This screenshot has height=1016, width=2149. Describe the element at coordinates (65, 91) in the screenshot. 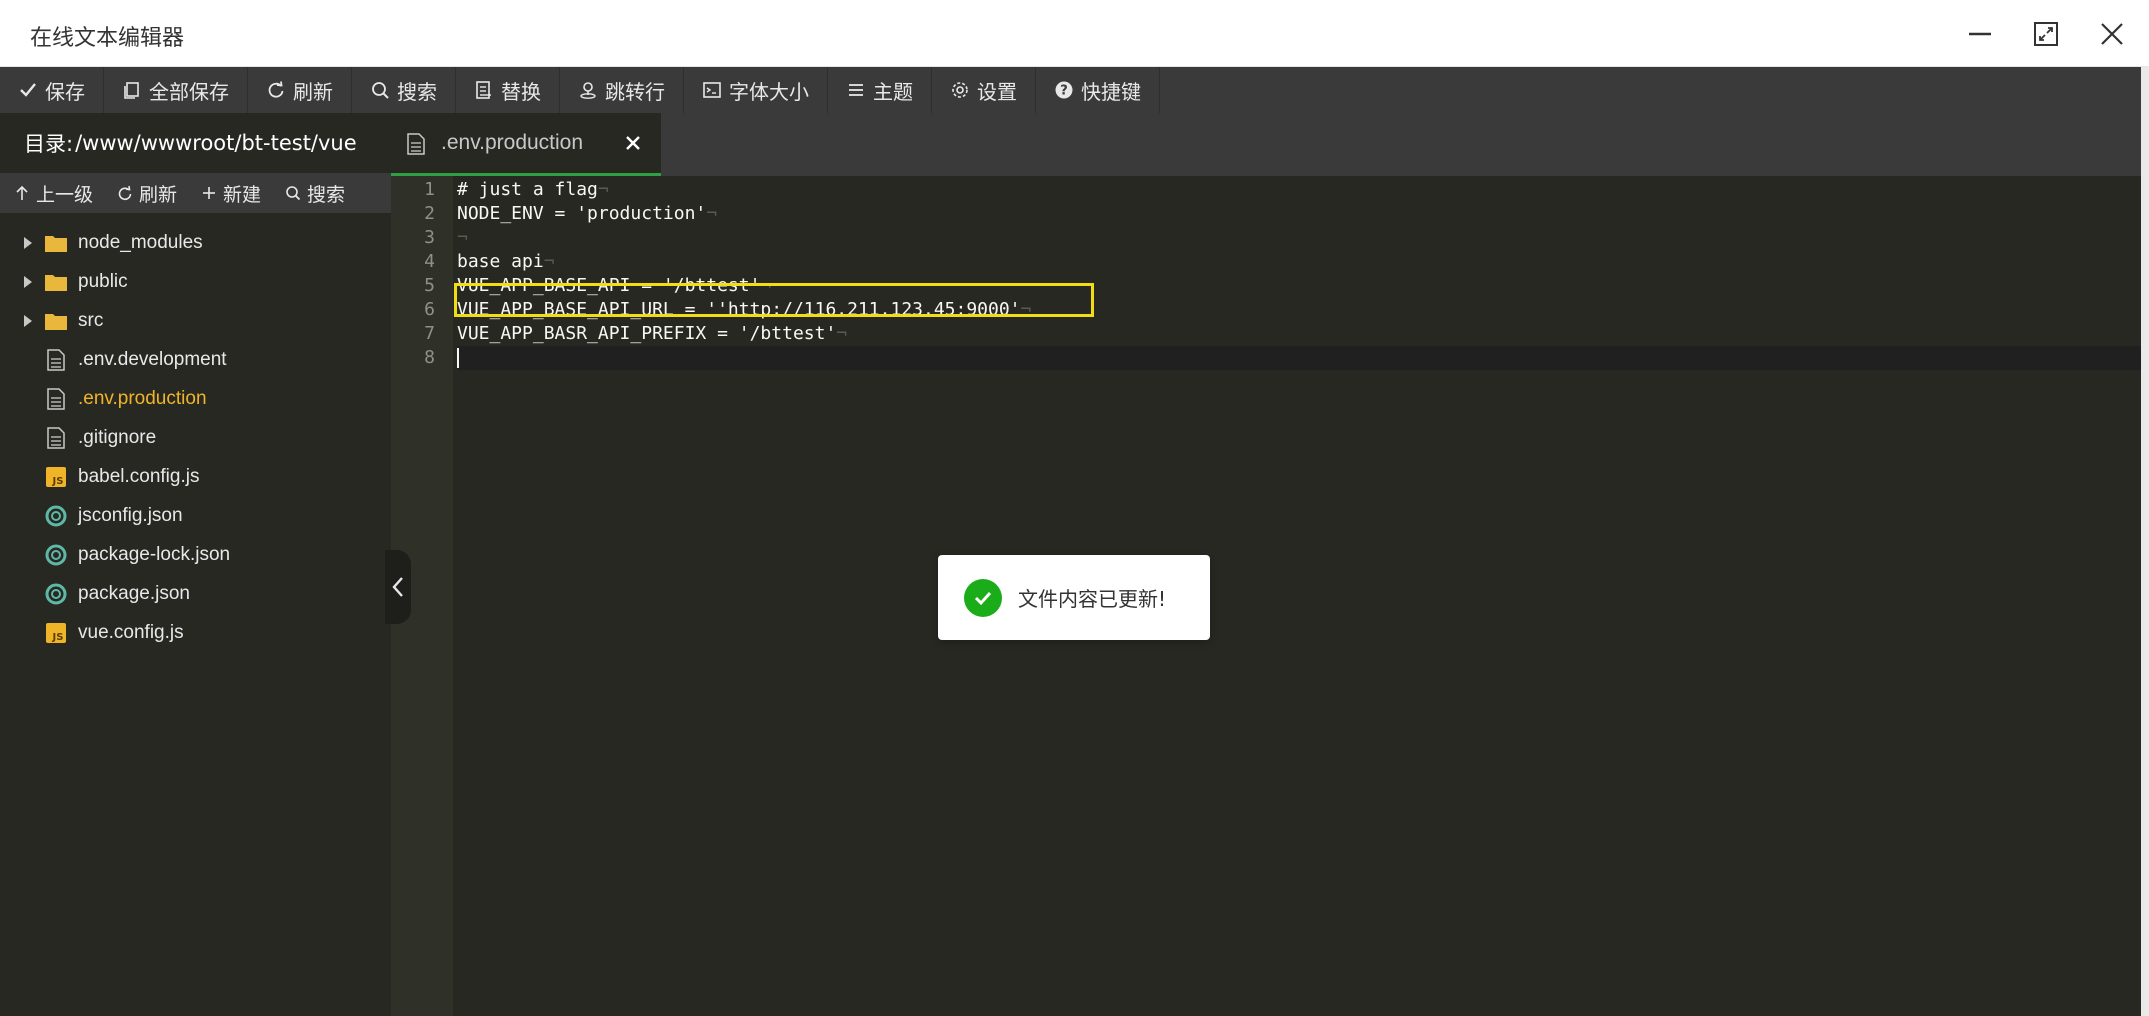

I see `save-label: 保存` at that location.